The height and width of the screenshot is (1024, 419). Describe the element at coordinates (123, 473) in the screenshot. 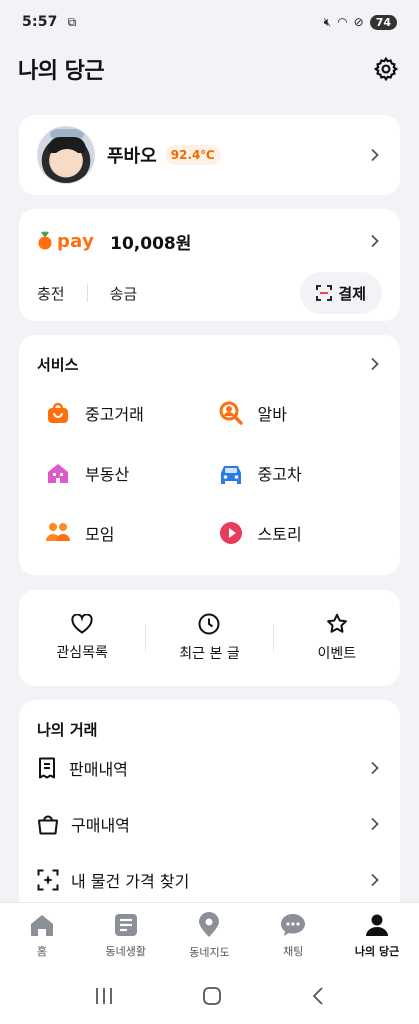

I see `service-real-estate: 부동산` at that location.